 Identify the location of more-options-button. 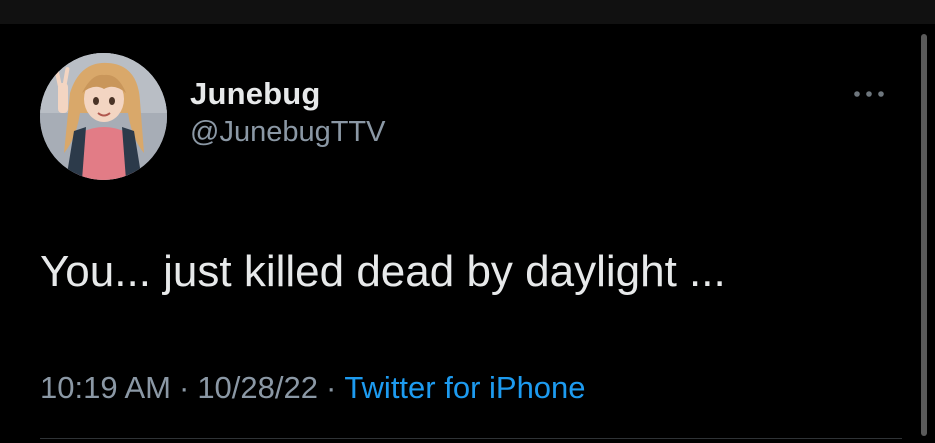
(869, 94).